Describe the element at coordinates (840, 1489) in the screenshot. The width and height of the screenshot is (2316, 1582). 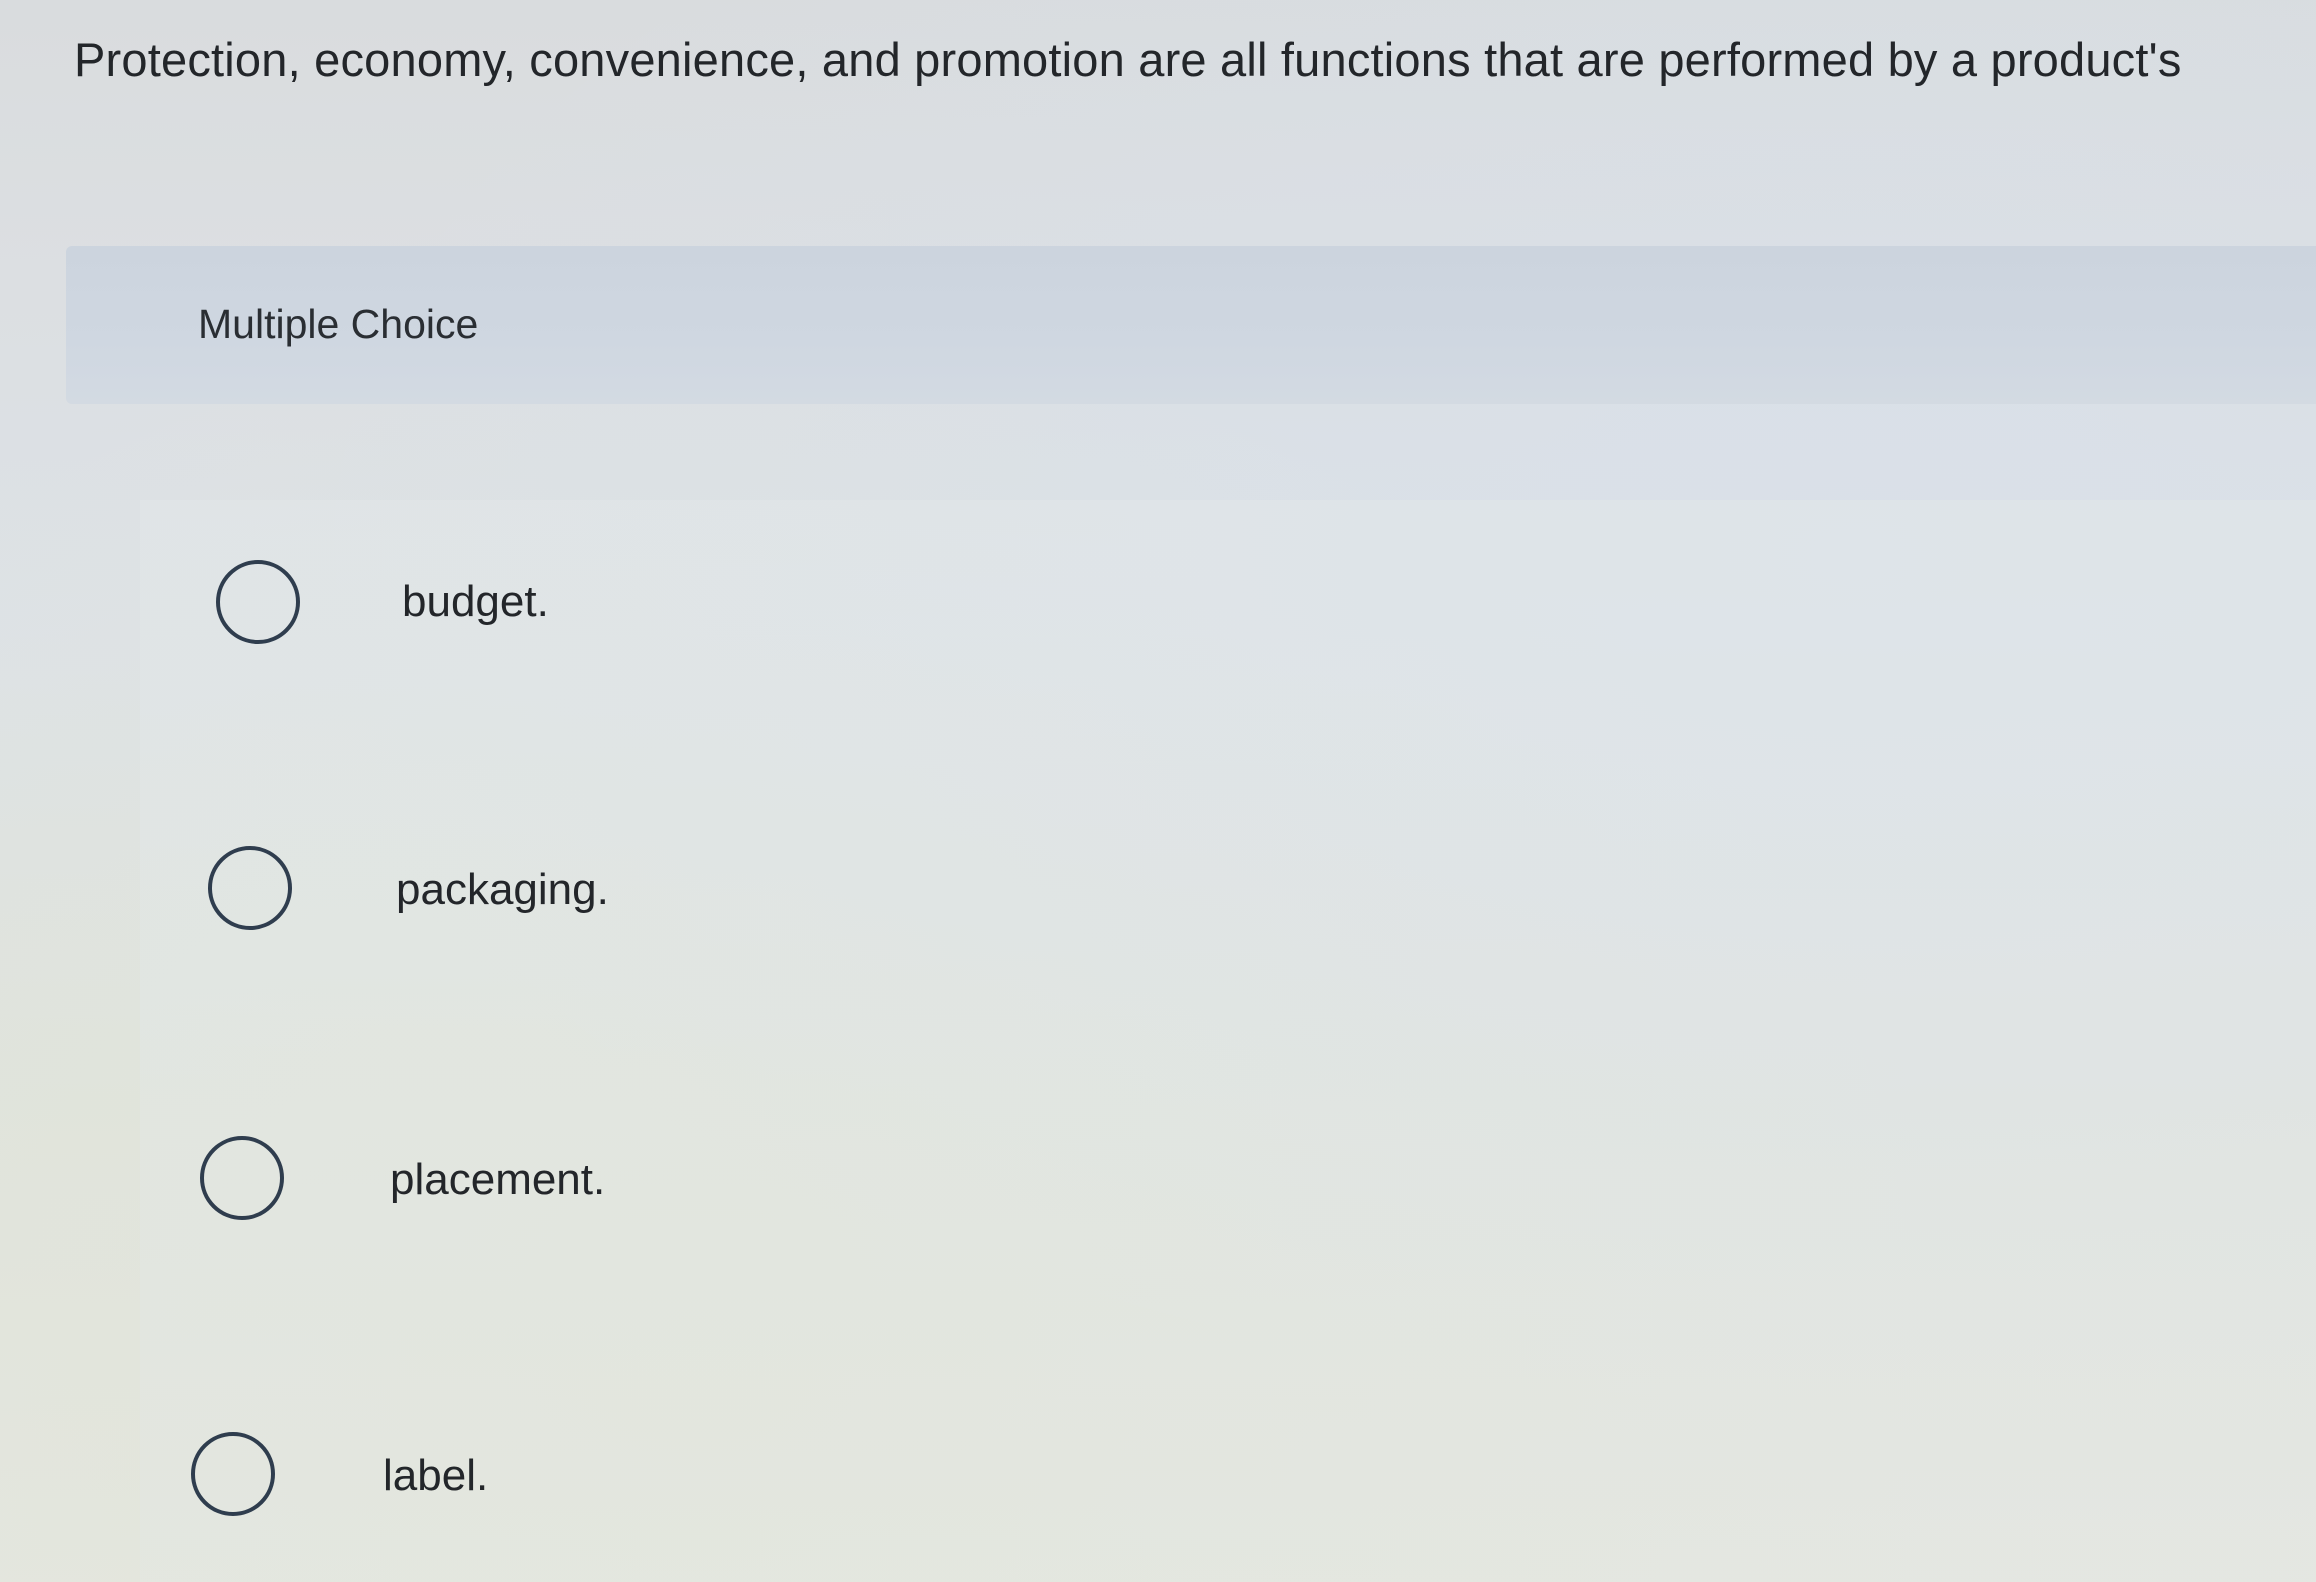
I see `option-label: label.` at that location.